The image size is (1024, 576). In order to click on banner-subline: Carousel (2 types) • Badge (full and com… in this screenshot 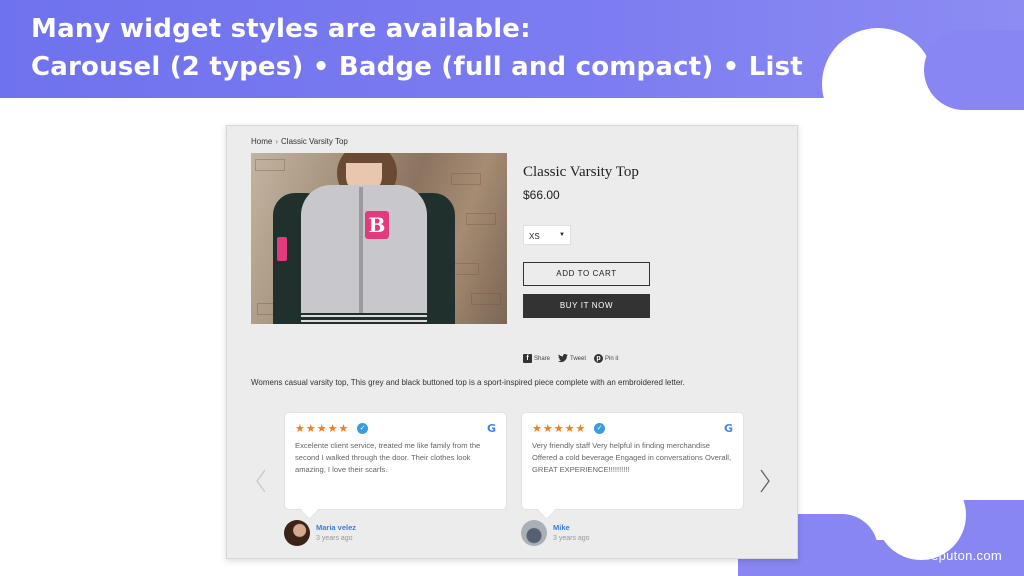, I will do `click(417, 67)`.